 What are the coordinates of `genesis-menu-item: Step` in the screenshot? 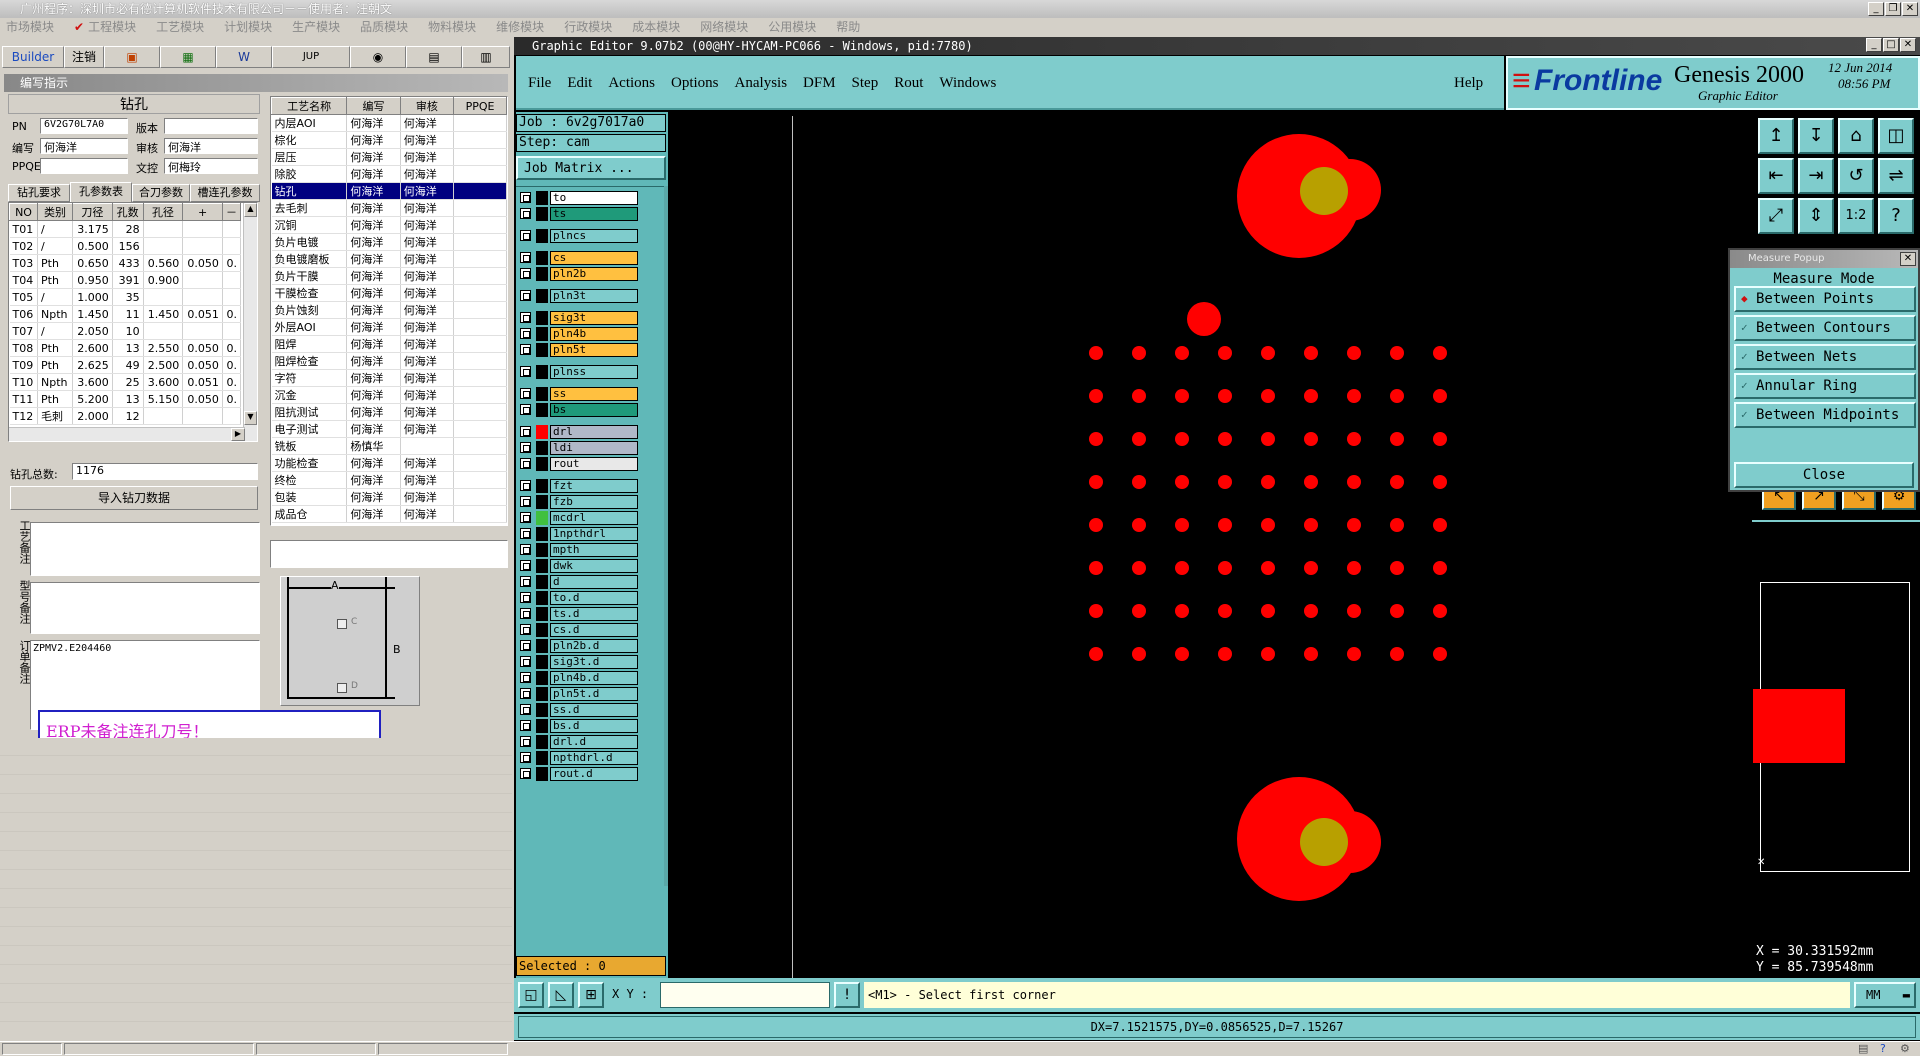 It's located at (865, 83).